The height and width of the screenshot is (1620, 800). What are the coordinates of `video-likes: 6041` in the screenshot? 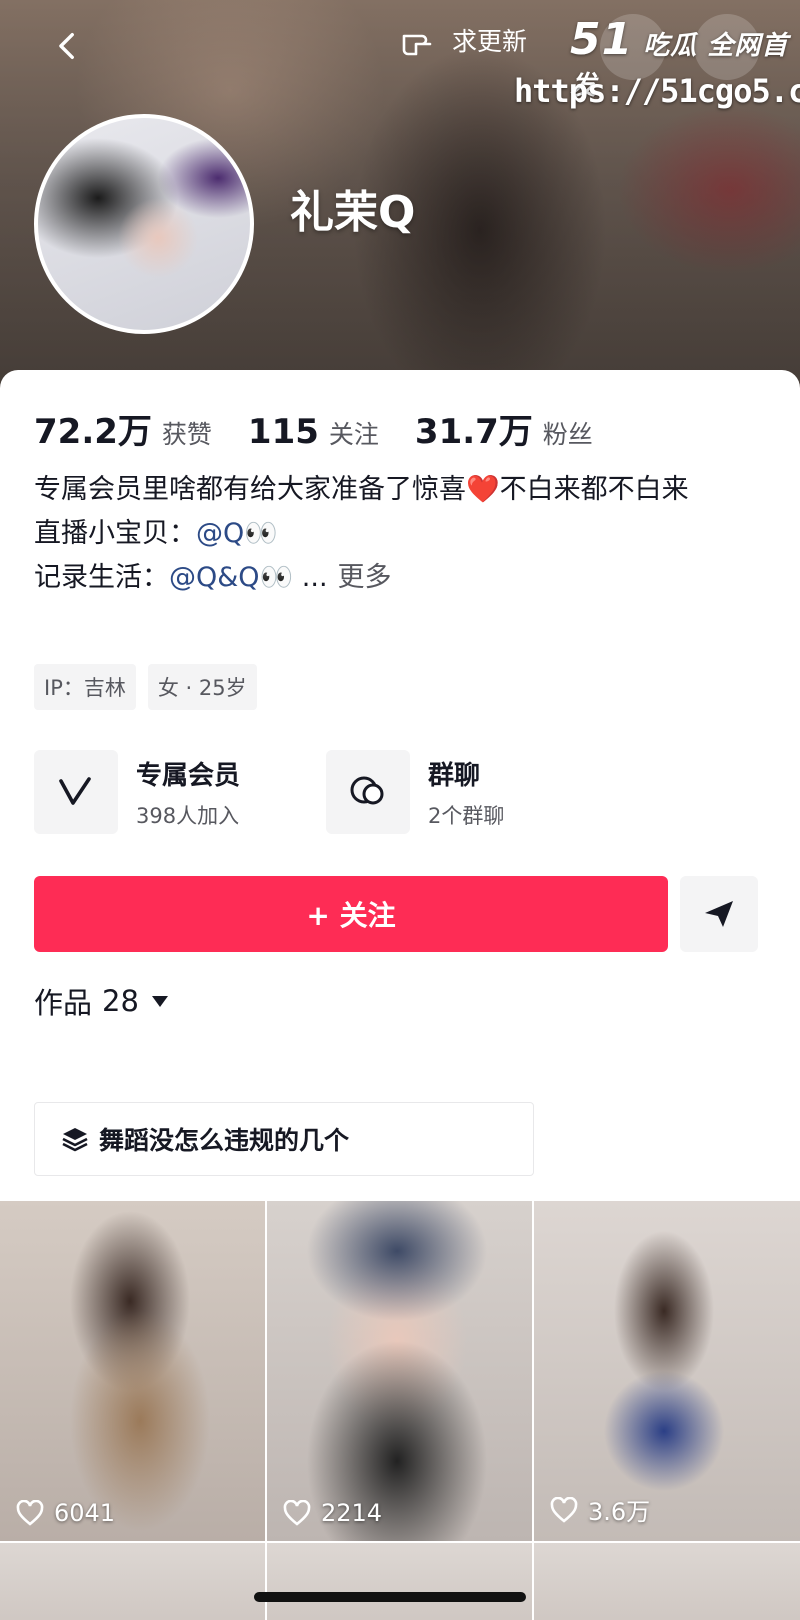 It's located at (65, 1513).